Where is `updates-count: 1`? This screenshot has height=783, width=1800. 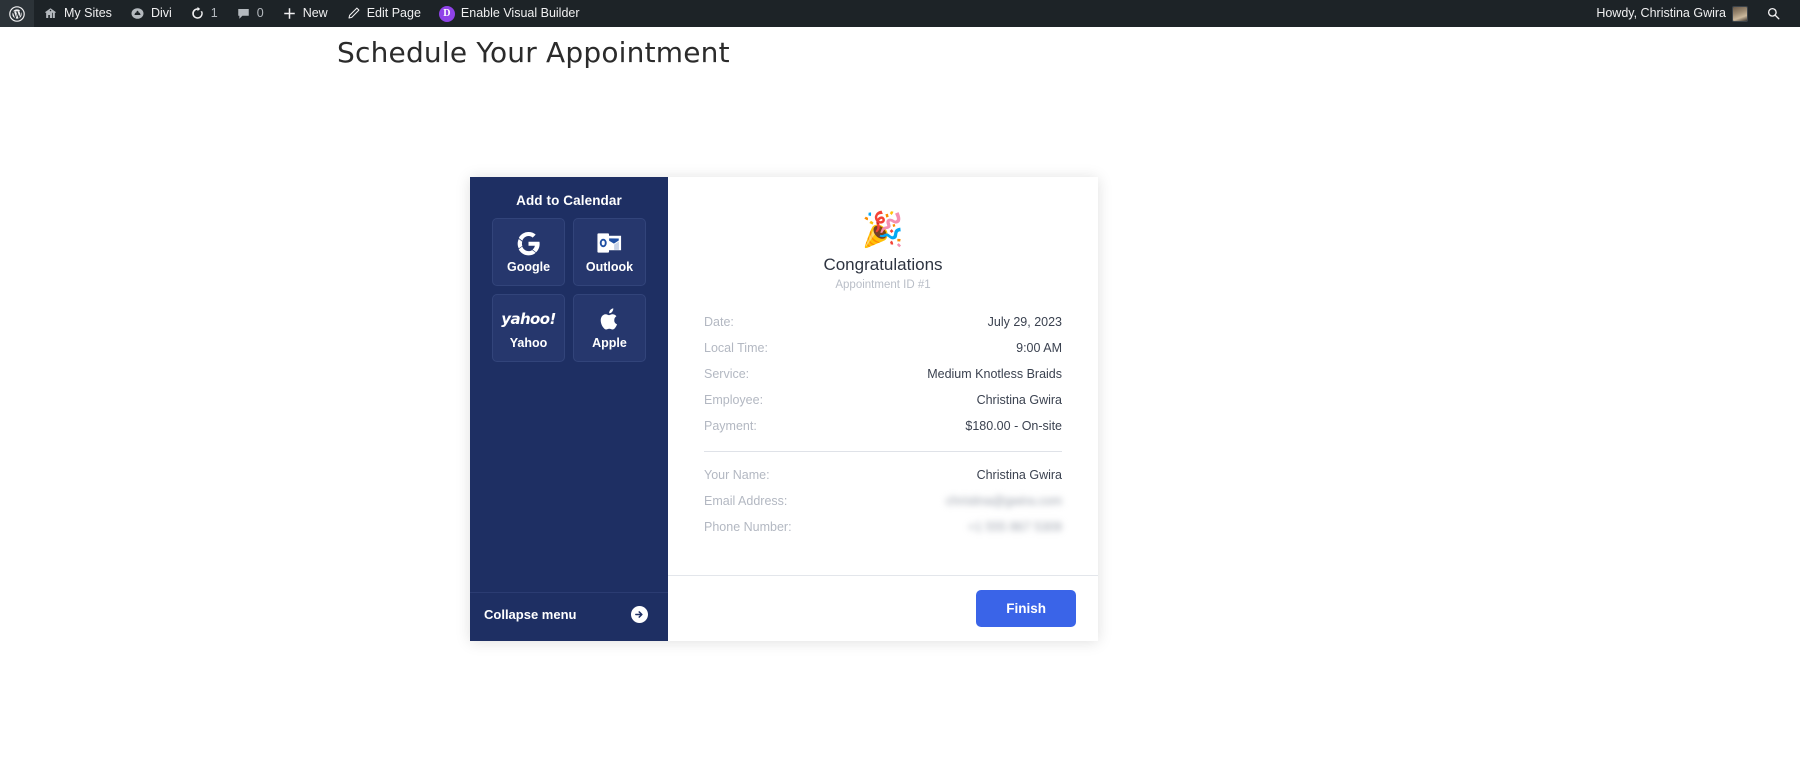
updates-count: 1 is located at coordinates (214, 13).